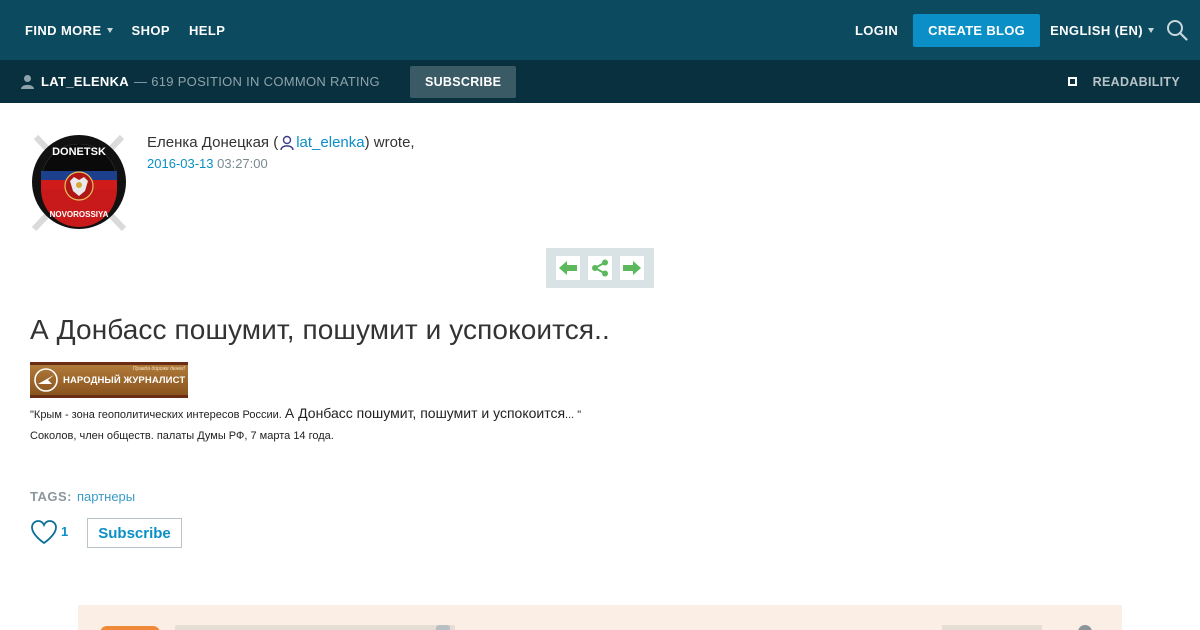 This screenshot has width=1200, height=630. Describe the element at coordinates (158, 369) in the screenshot. I see `banner-slogan: Правда дороже денег!` at that location.